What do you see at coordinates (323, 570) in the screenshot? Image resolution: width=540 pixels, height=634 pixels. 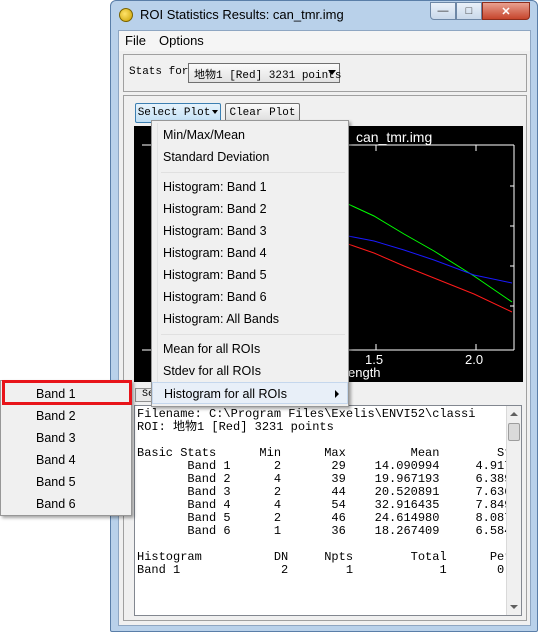 I see `histogram-row: Band 1 2 1 1 0.0310` at bounding box center [323, 570].